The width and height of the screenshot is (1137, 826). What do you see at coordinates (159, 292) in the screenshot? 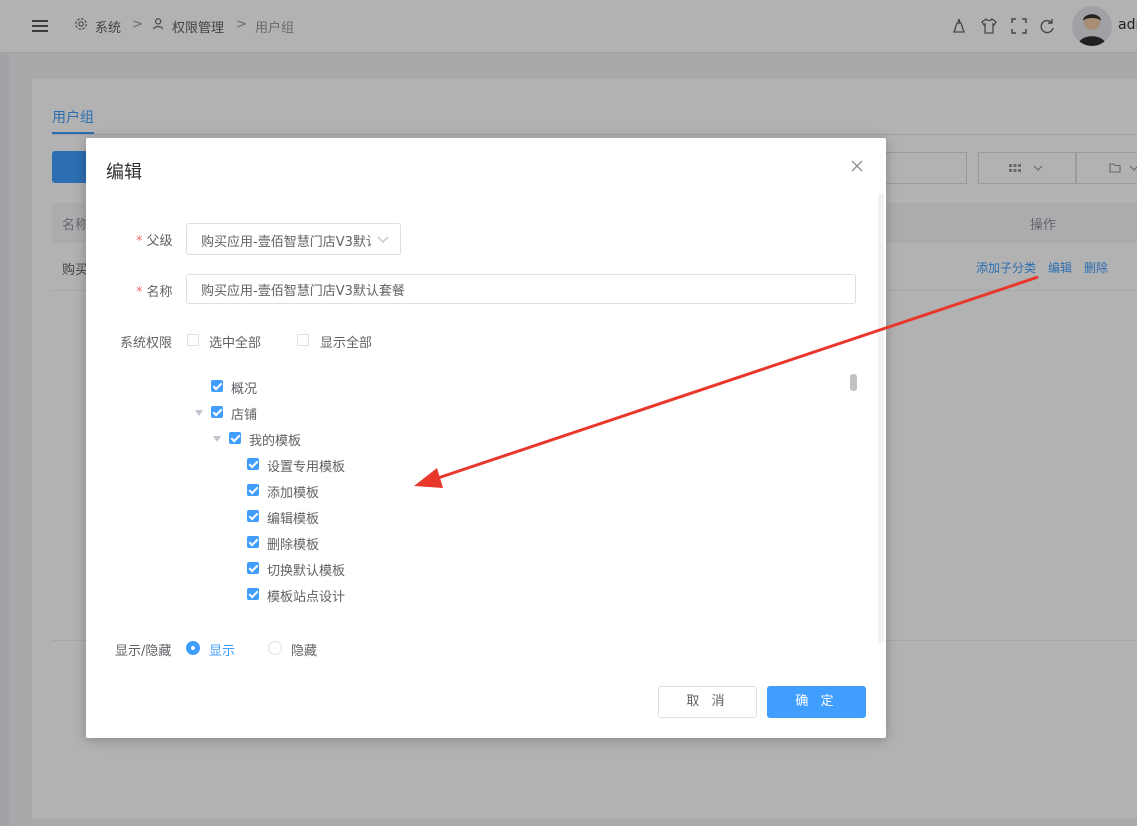
I see `name-label-text: 名称` at bounding box center [159, 292].